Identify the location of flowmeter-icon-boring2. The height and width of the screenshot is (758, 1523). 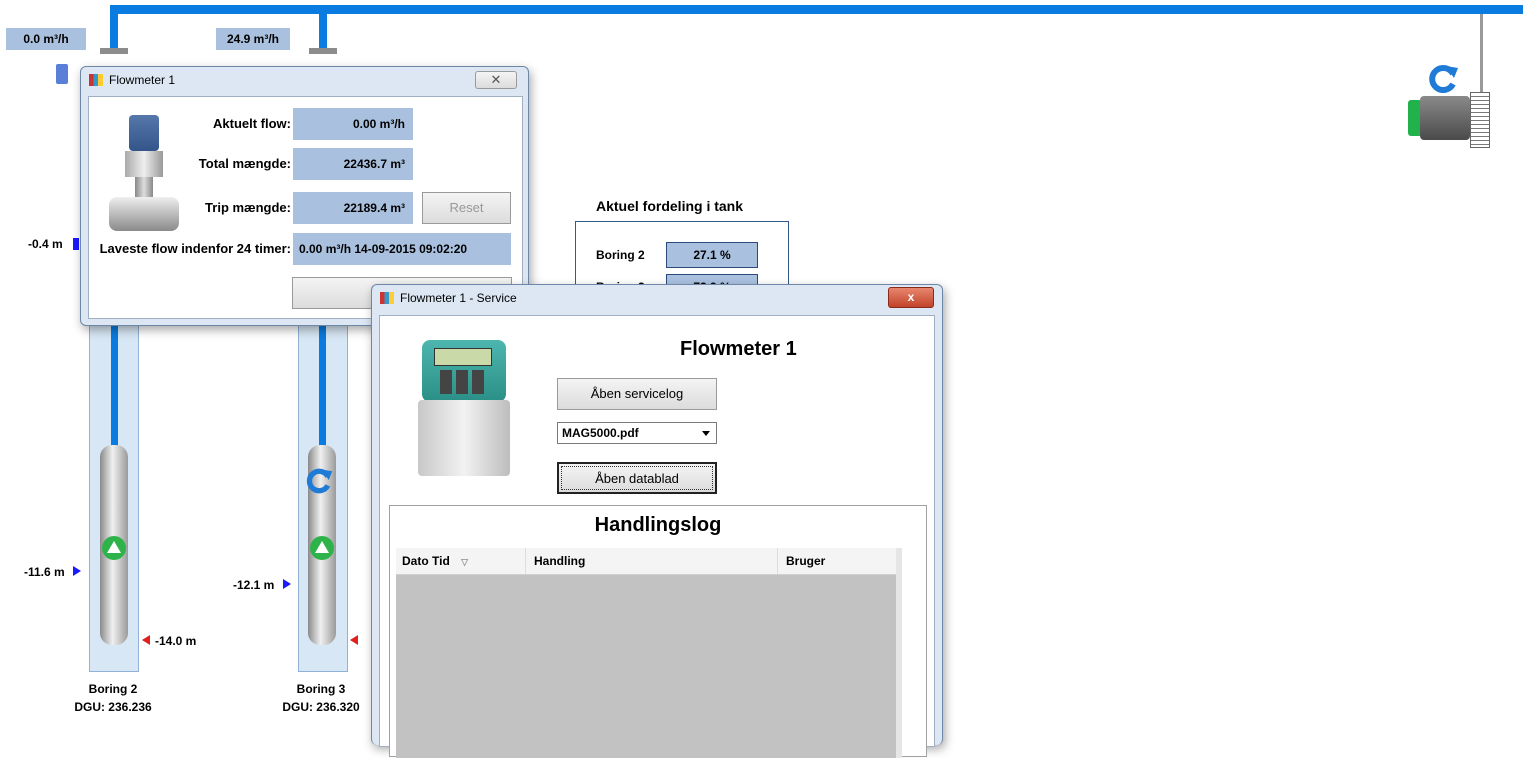
(62, 74).